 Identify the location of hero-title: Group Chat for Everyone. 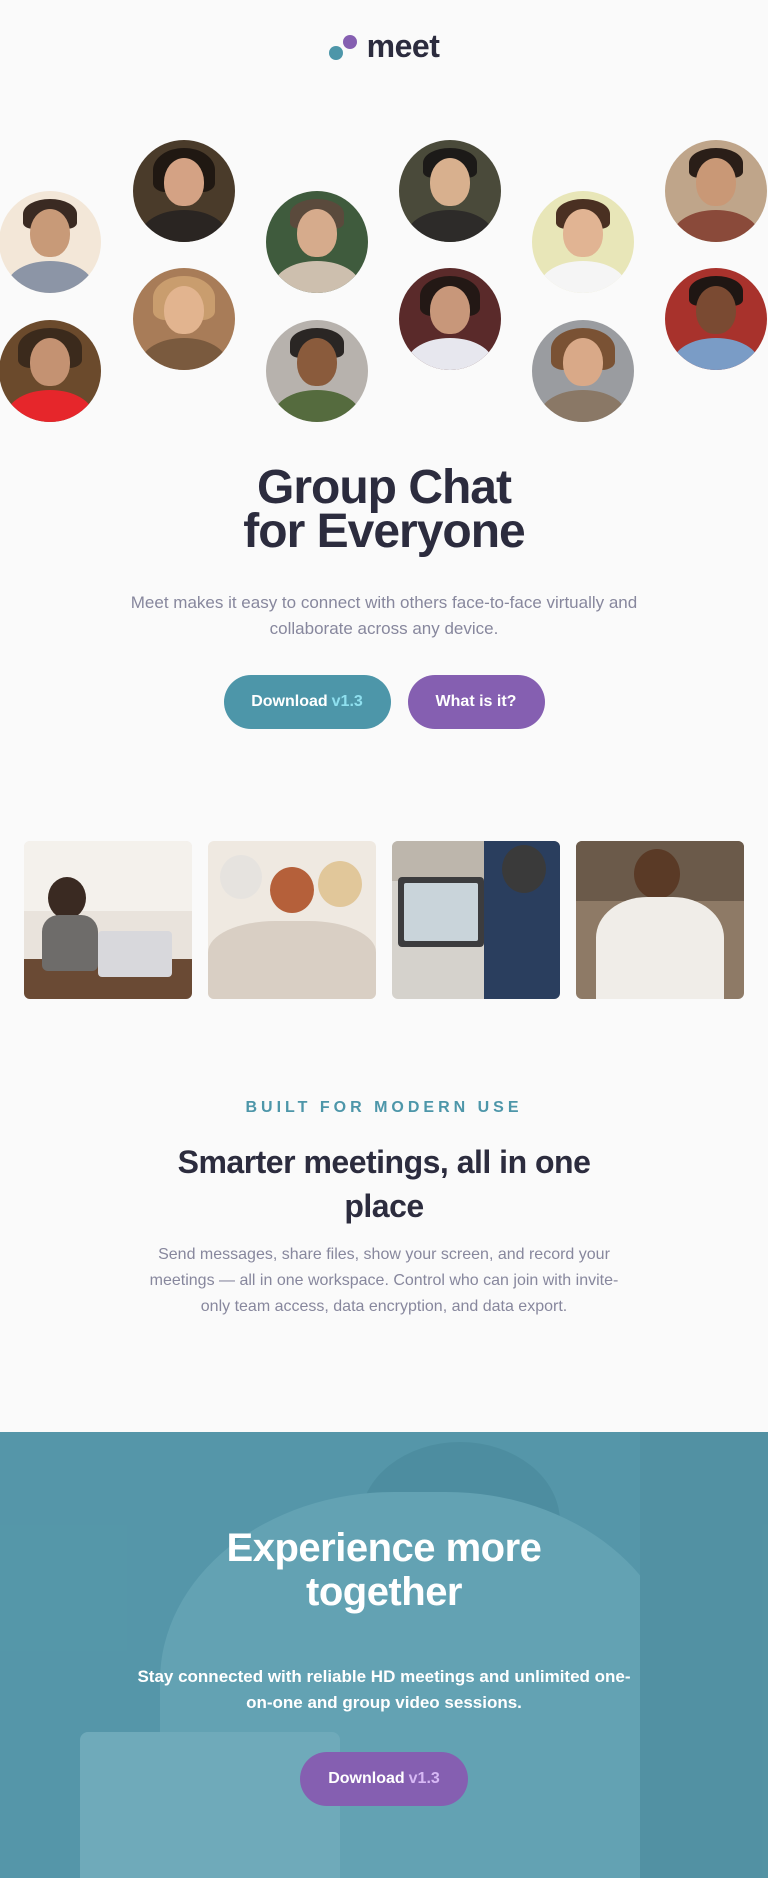
(384, 510).